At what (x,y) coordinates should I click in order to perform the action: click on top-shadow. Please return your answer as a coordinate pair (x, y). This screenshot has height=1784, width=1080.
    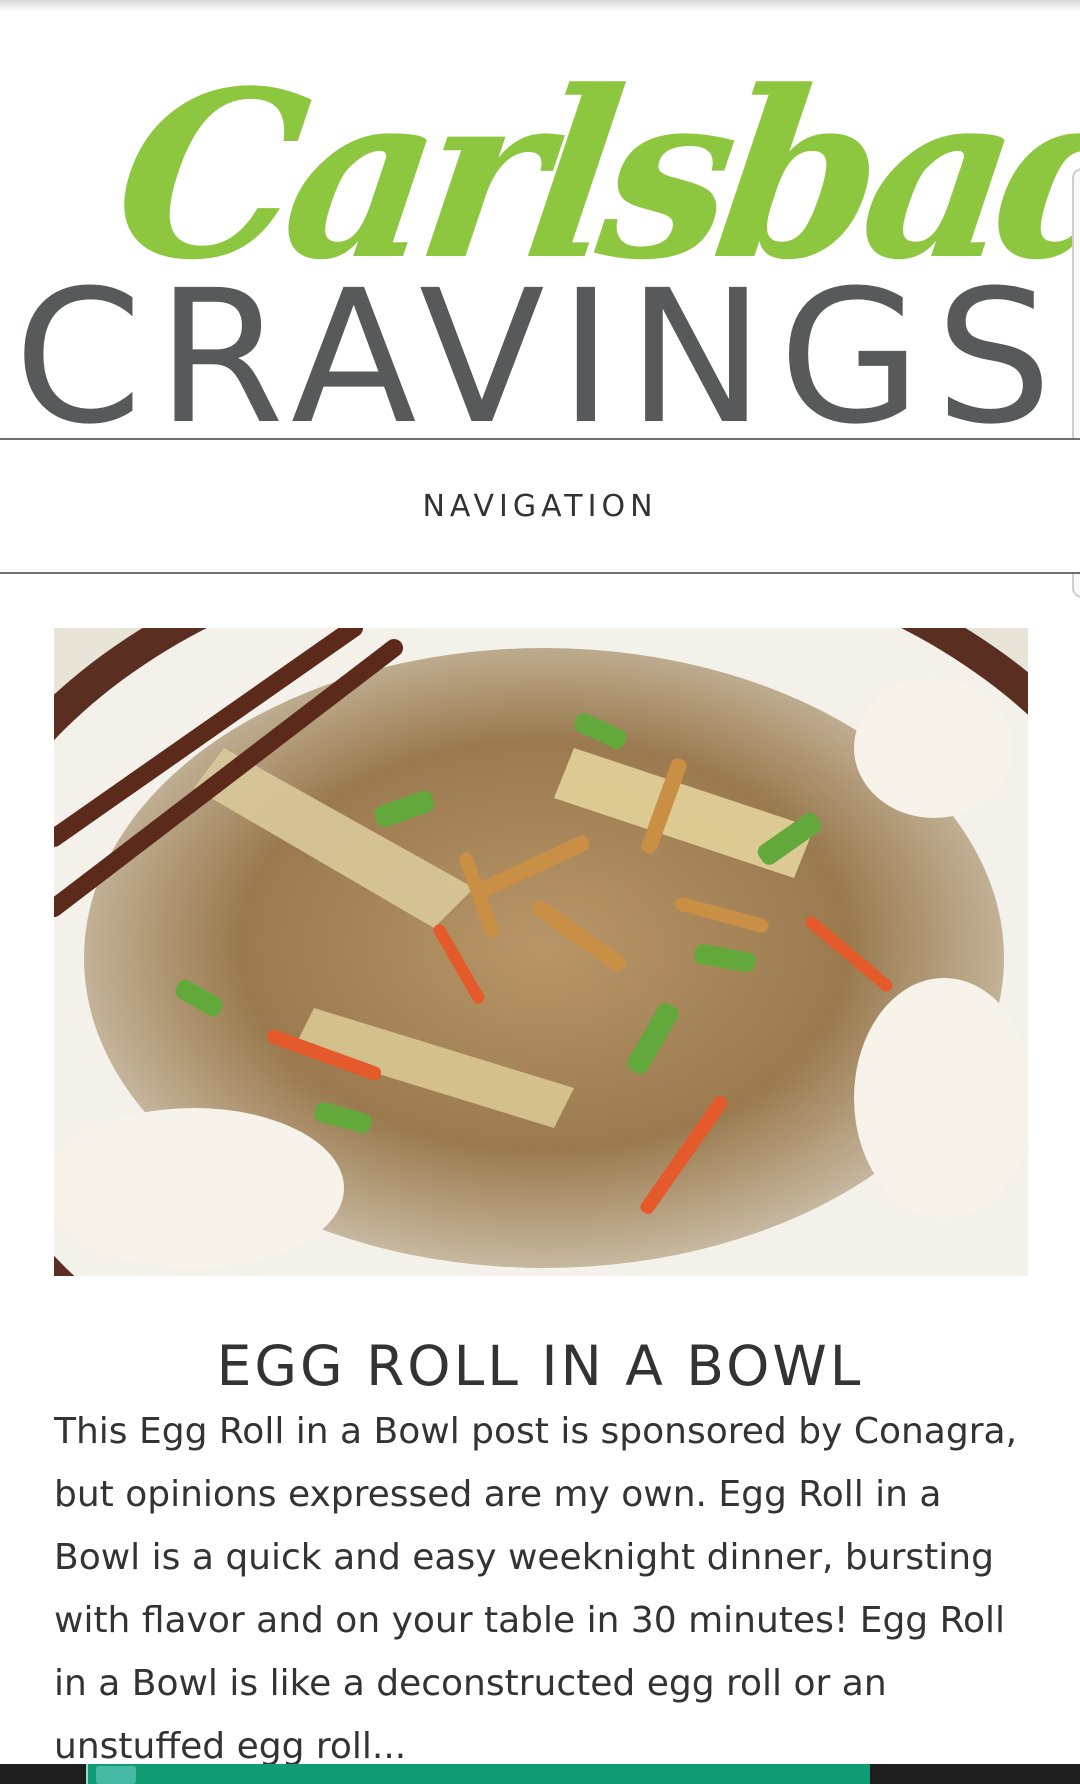
    Looking at the image, I should click on (540, 6).